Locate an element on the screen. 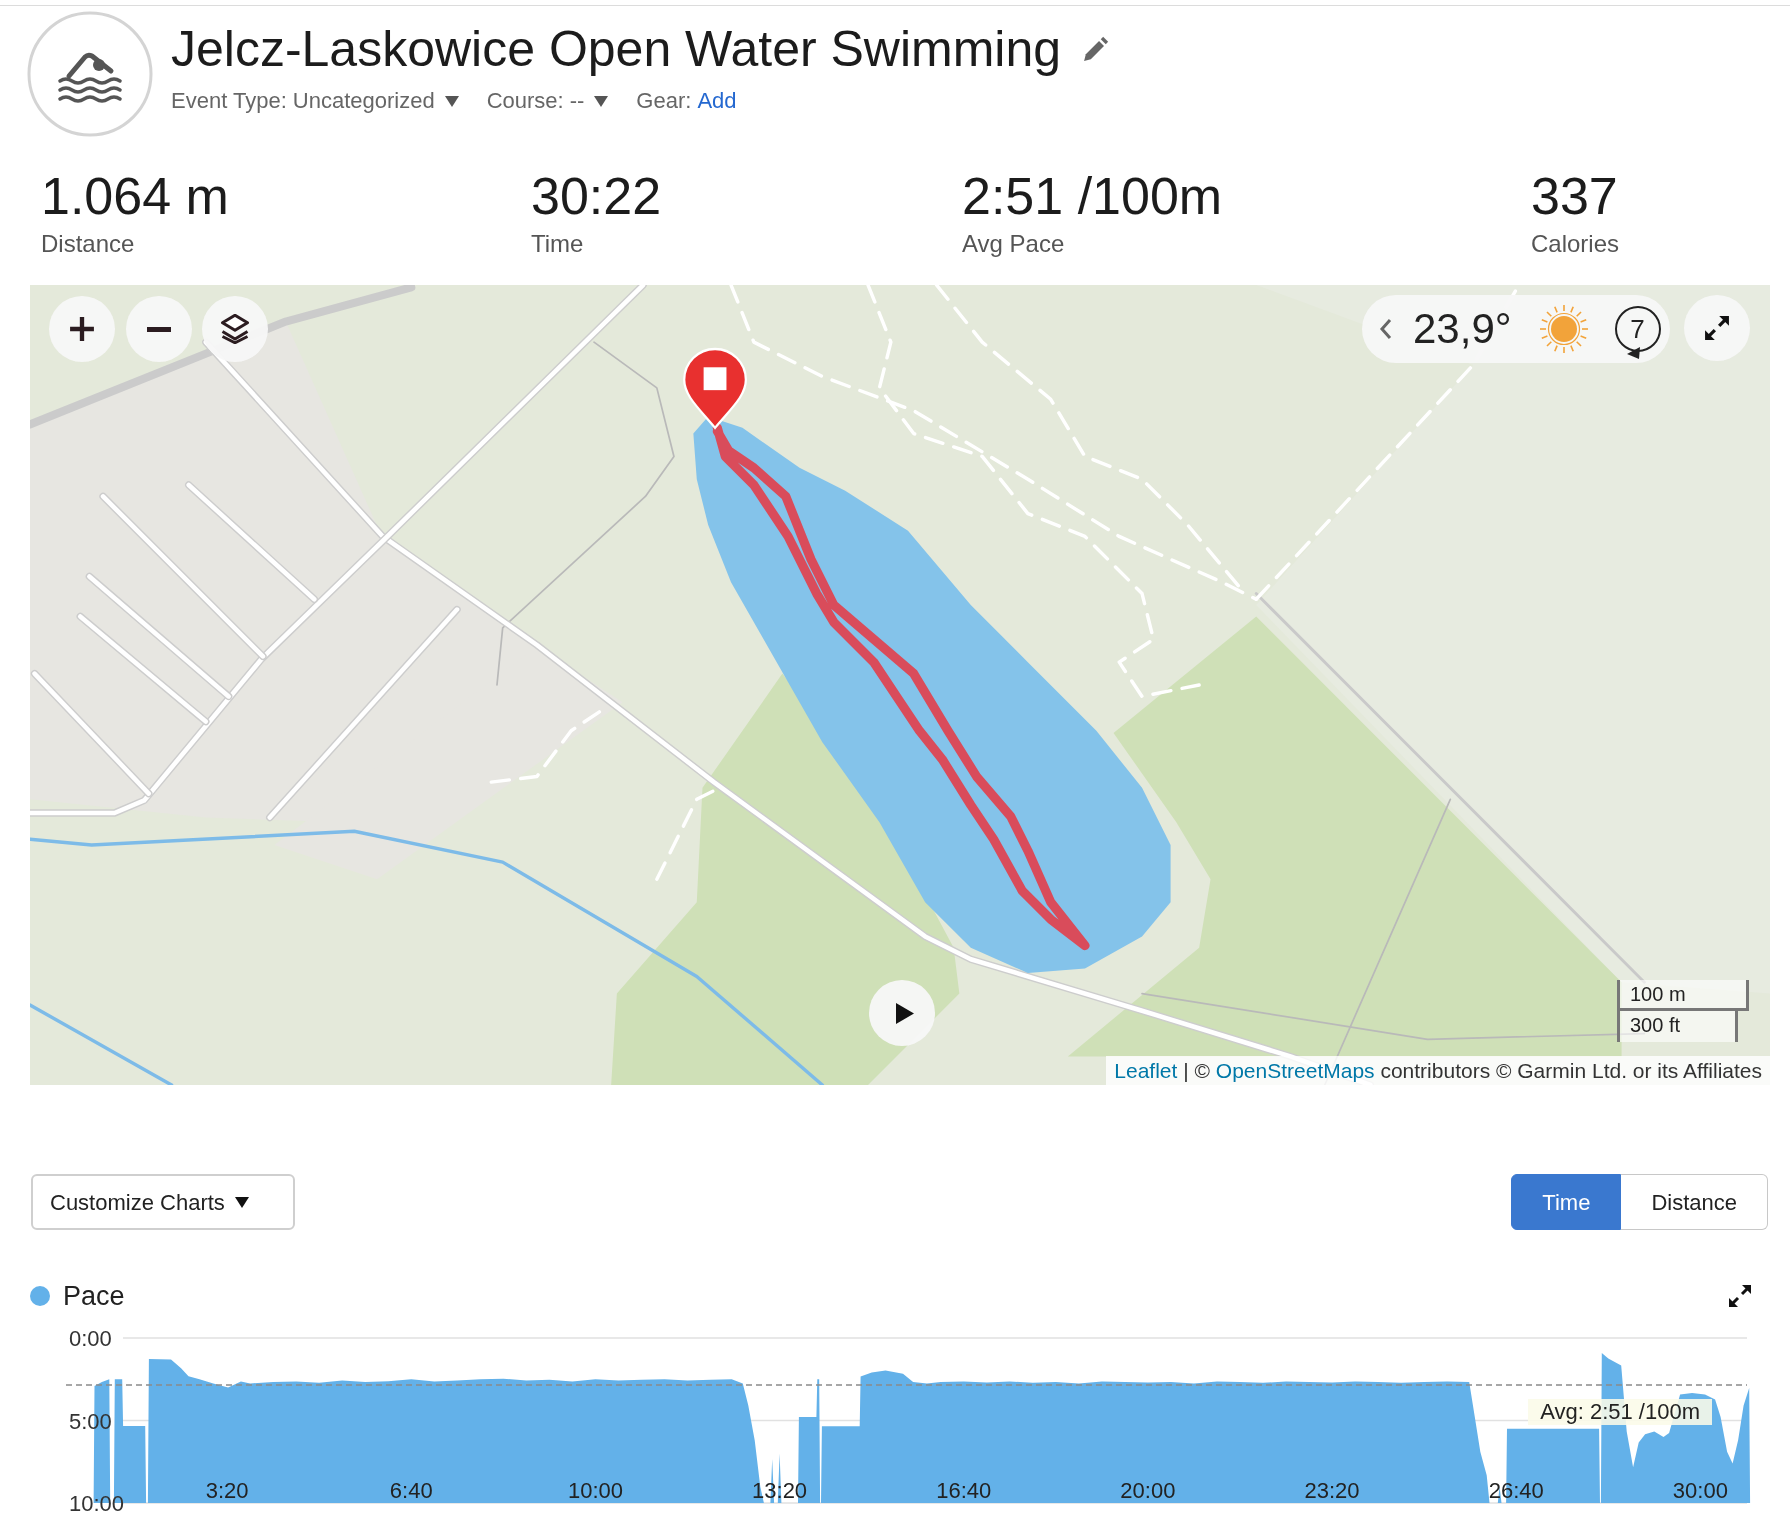  stat-label: Distance is located at coordinates (88, 244).